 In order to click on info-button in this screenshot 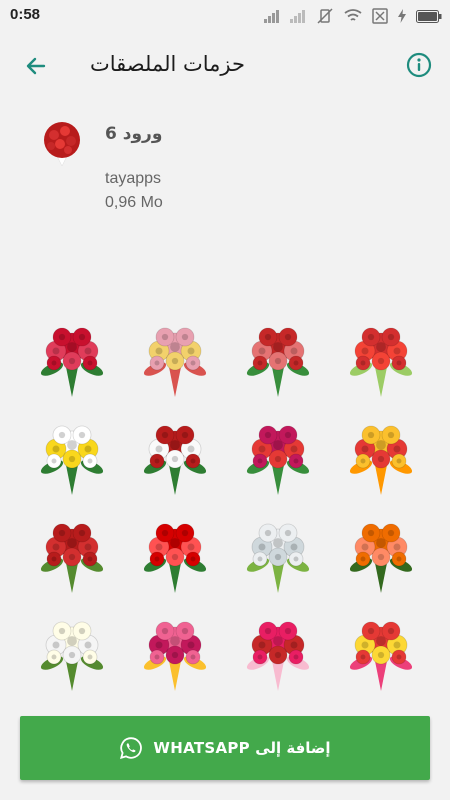, I will do `click(419, 65)`.